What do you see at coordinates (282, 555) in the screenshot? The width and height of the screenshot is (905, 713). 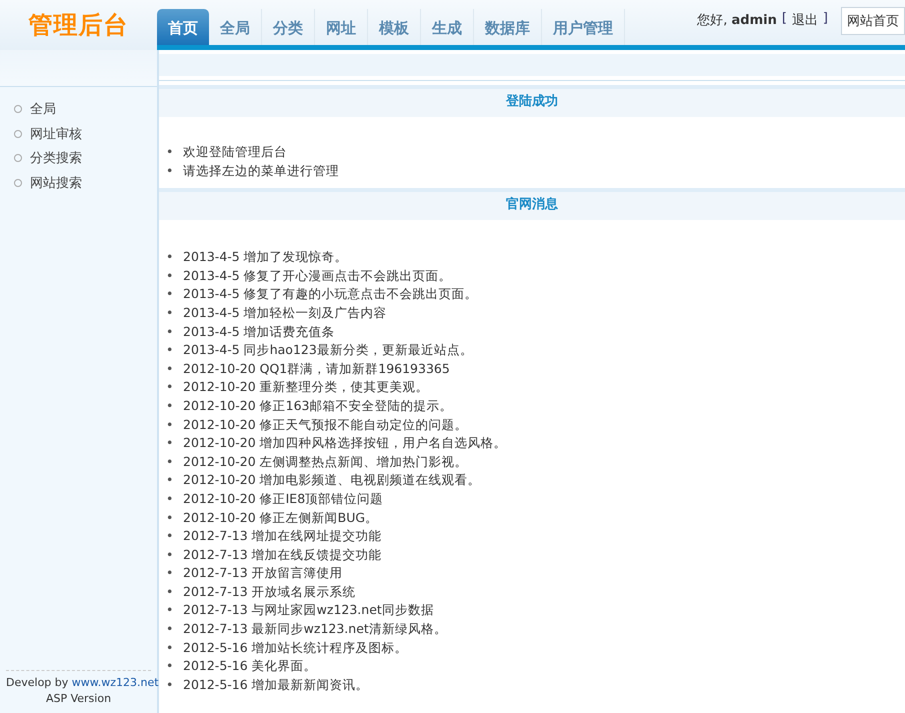 I see `list-item: 2012-7-13 增加在线反馈提交功能` at bounding box center [282, 555].